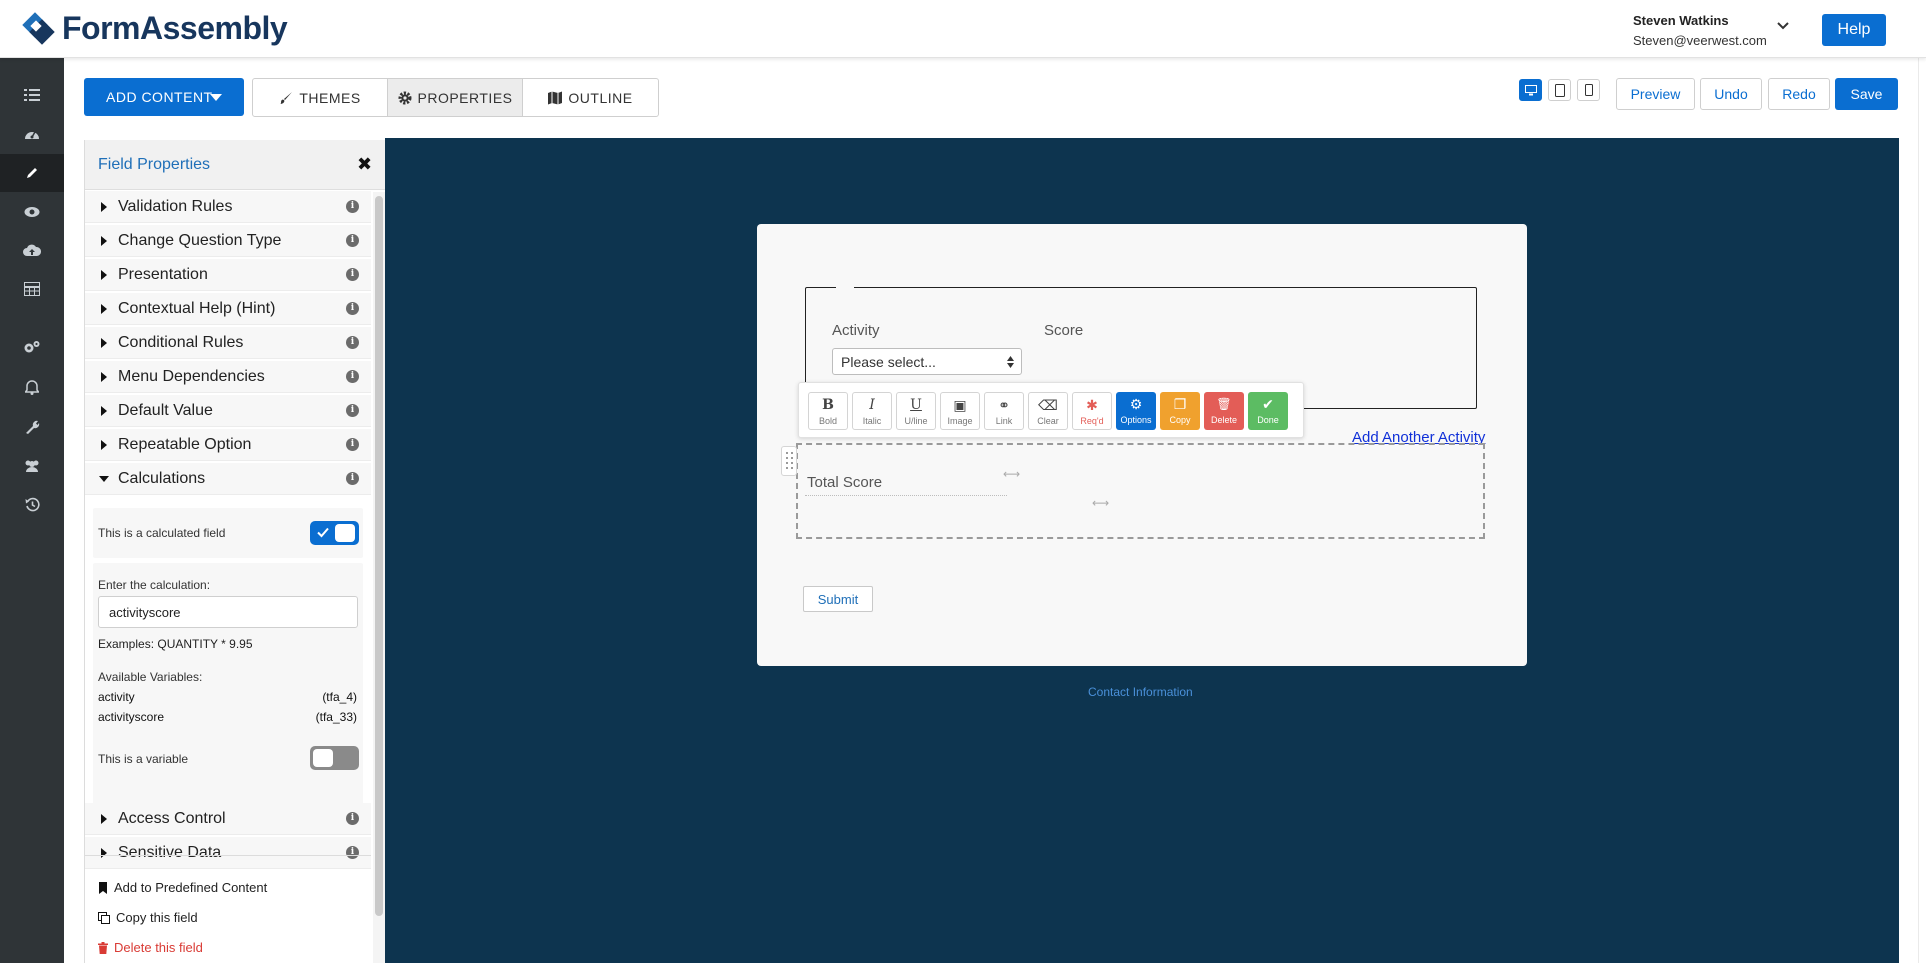 This screenshot has height=963, width=1926. Describe the element at coordinates (379, 556) in the screenshot. I see `scrollbar-thumb` at that location.